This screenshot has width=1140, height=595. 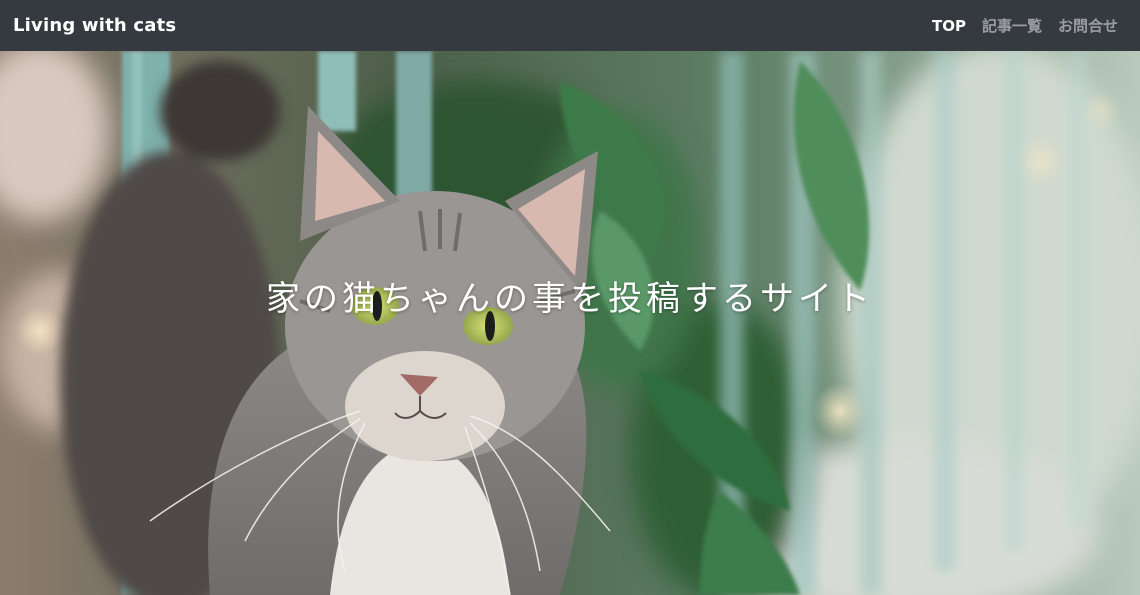 I want to click on nav-link-articles: 記事一覧, so click(x=1012, y=25).